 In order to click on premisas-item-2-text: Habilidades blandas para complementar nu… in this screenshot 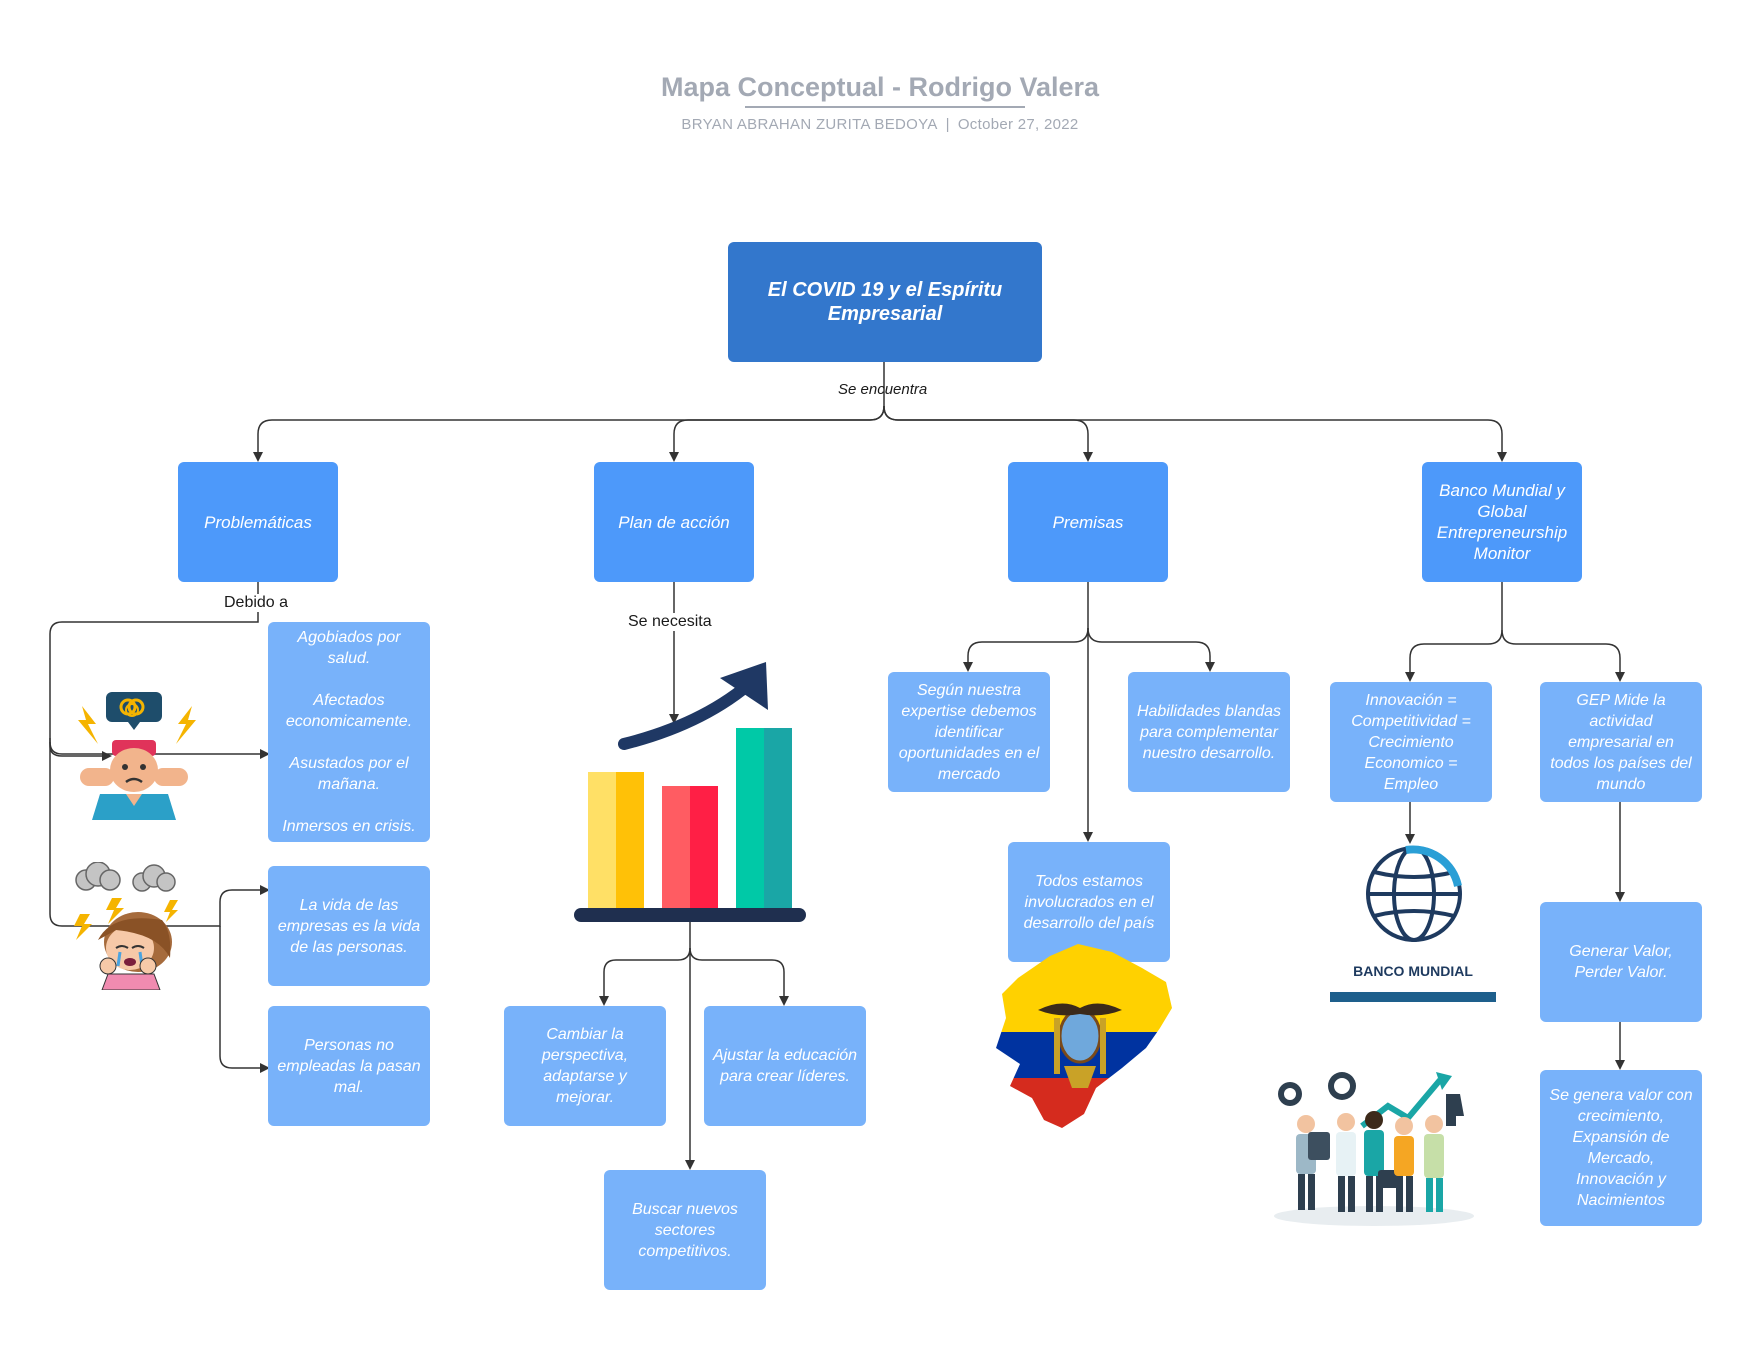, I will do `click(1209, 732)`.